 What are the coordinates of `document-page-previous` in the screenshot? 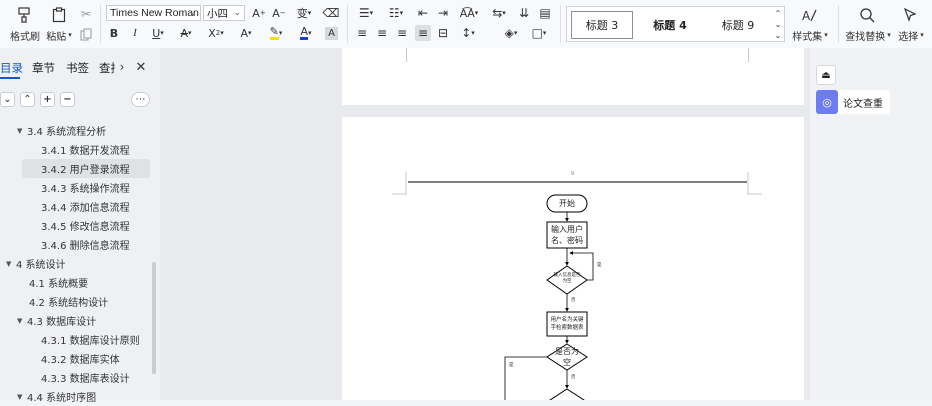 It's located at (573, 76).